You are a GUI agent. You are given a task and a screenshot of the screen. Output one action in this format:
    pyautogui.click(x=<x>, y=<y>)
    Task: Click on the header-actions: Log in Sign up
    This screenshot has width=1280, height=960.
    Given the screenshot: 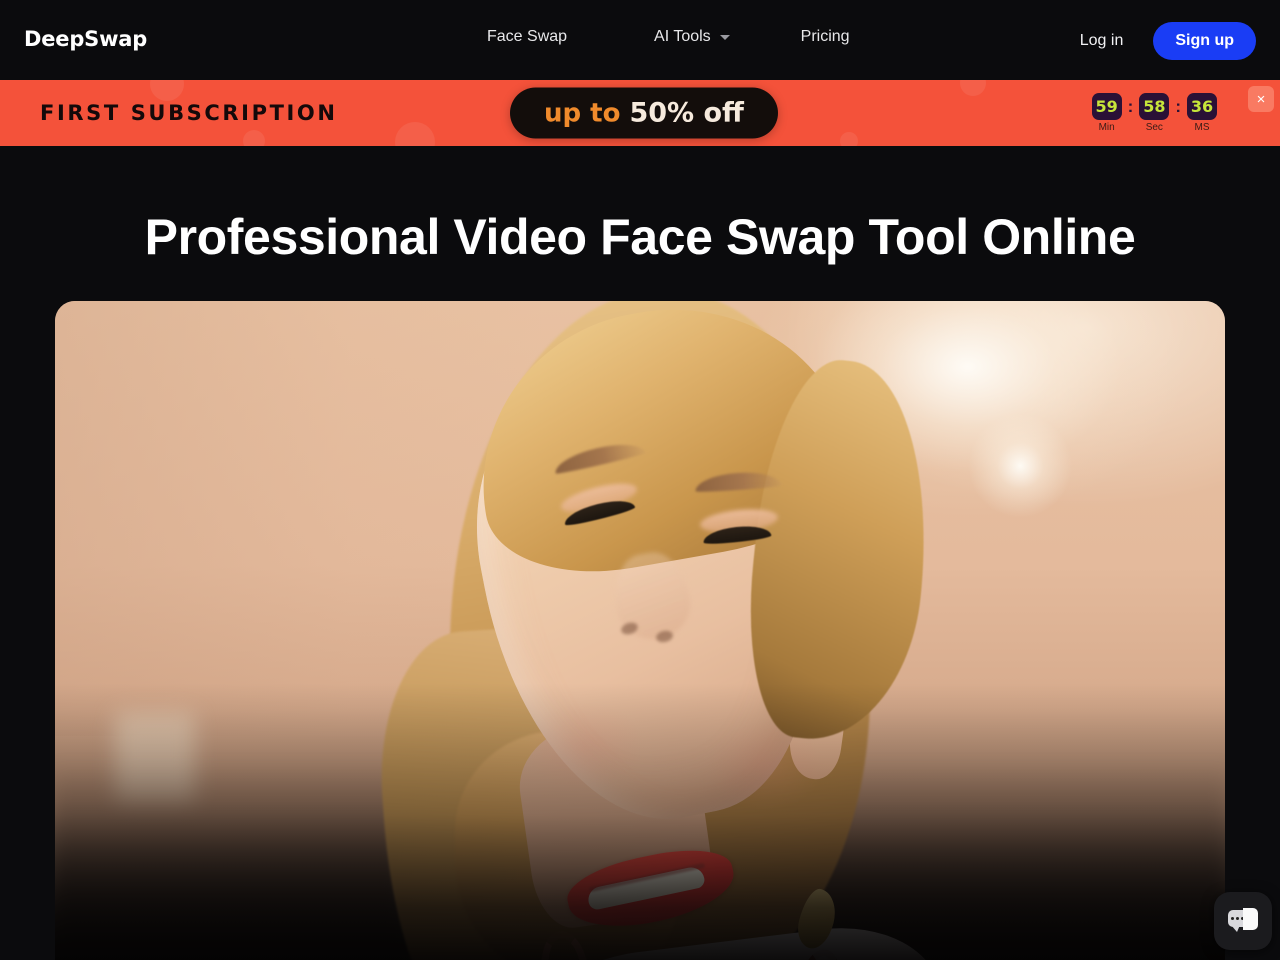 What is the action you would take?
    pyautogui.click(x=1168, y=41)
    